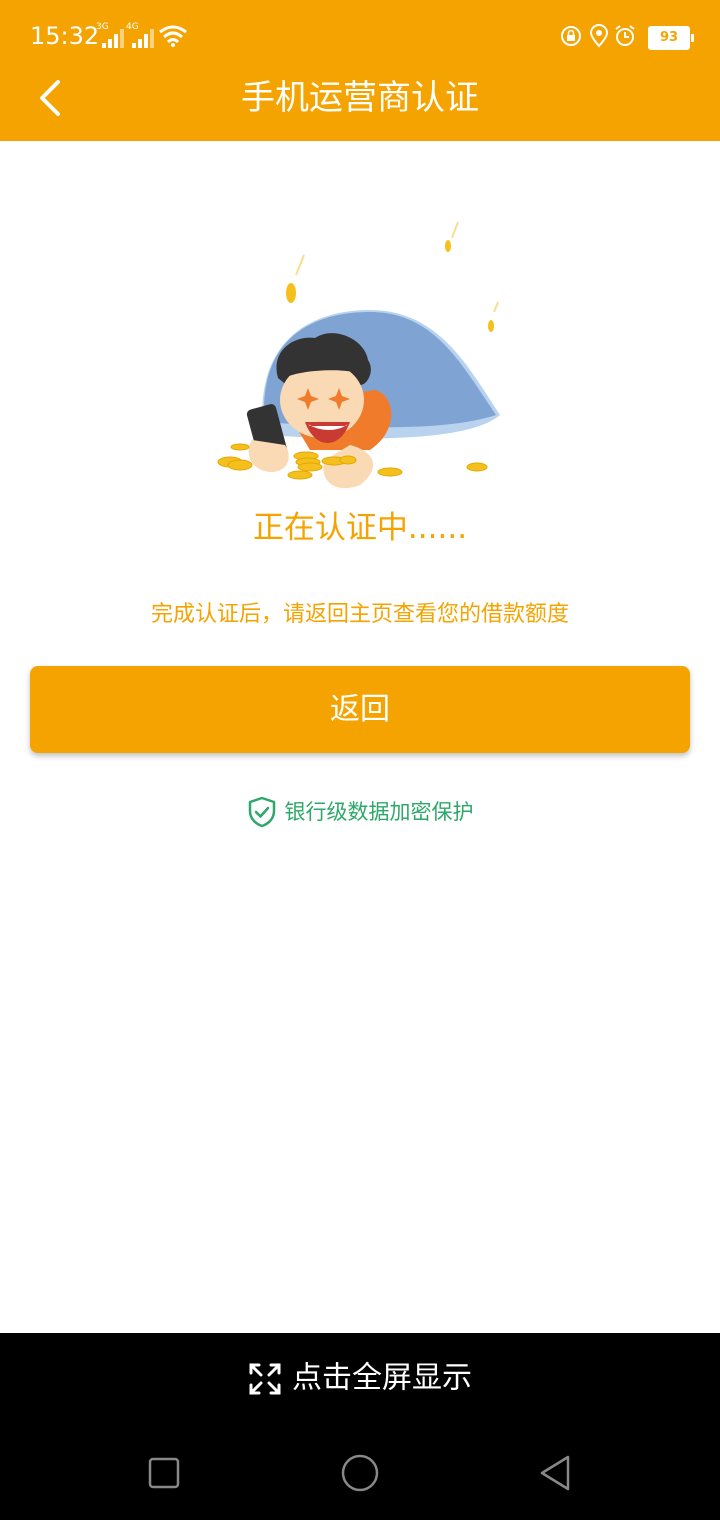 The image size is (720, 1520). What do you see at coordinates (265, 1378) in the screenshot?
I see `expand-icon` at bounding box center [265, 1378].